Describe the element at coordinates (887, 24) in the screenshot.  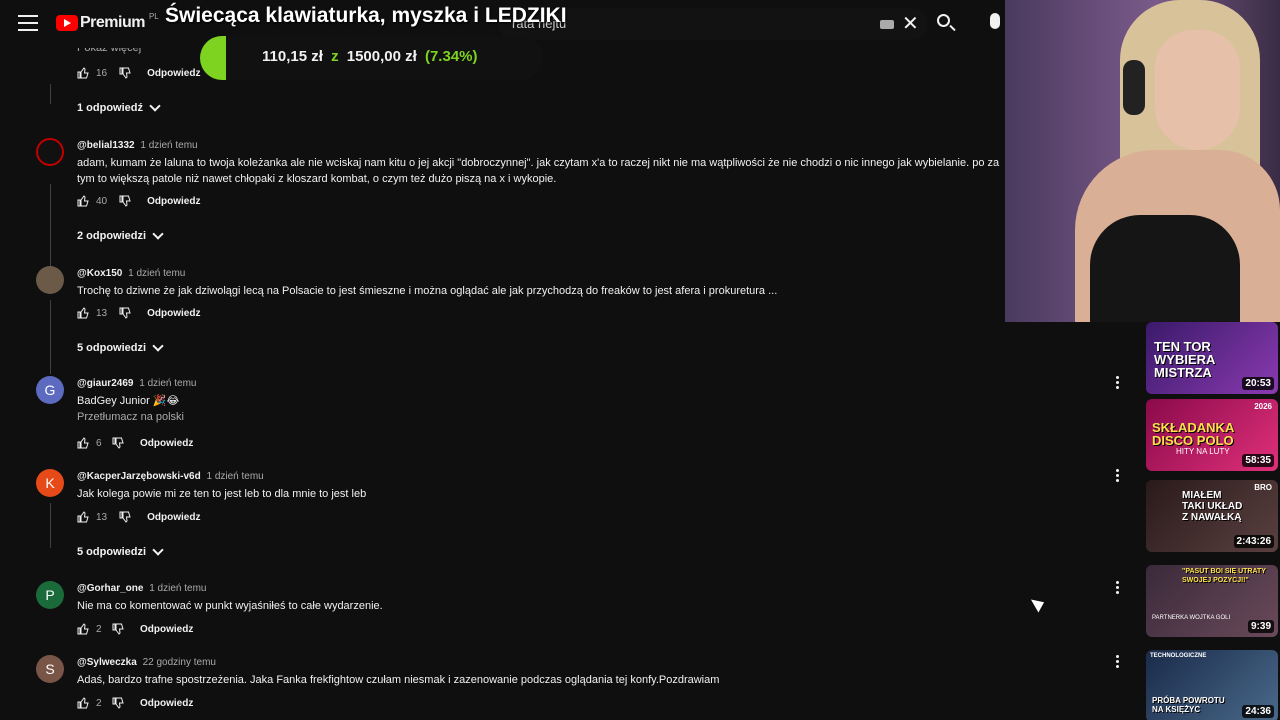
I see `keyboard-icon` at that location.